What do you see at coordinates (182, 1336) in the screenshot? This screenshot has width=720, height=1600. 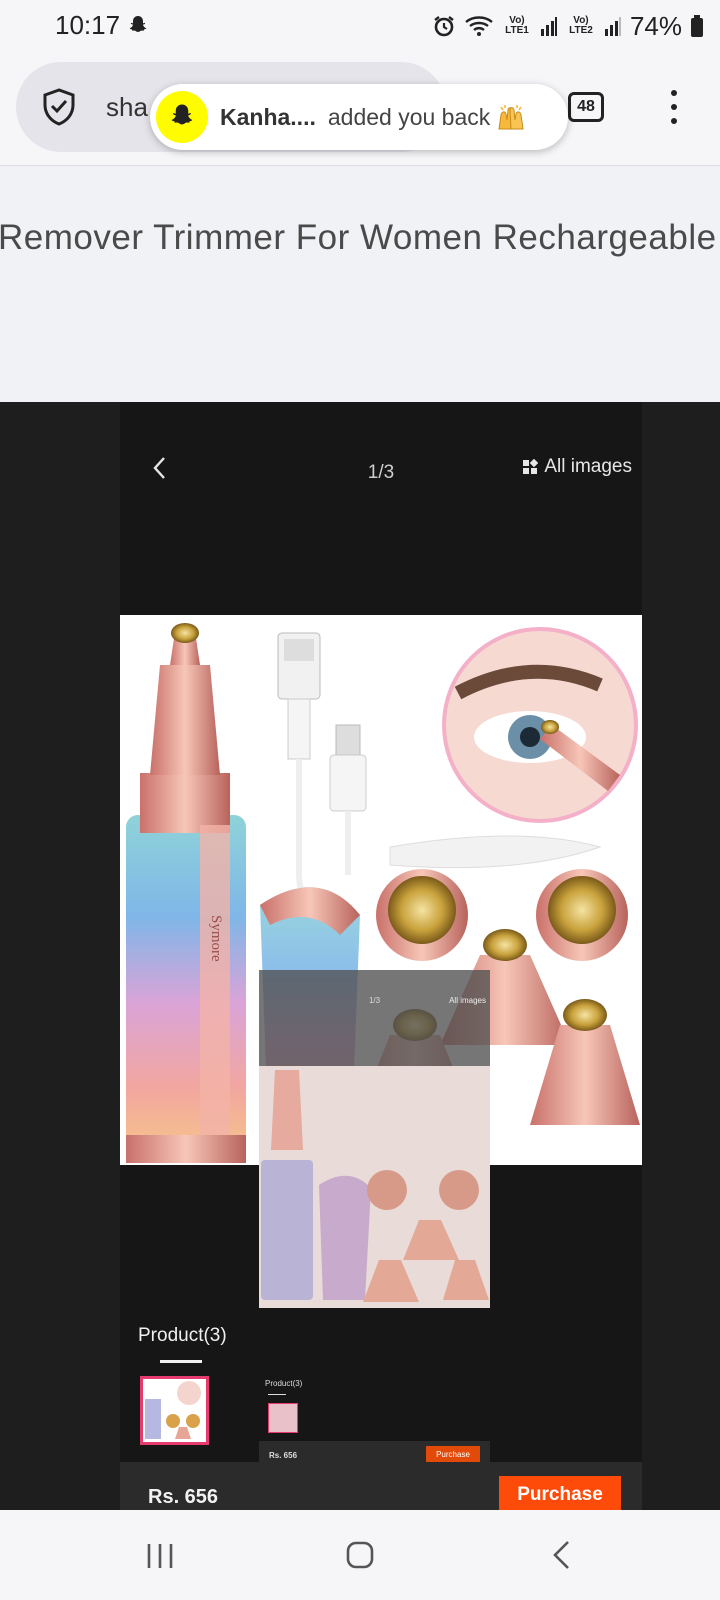 I see `tab-product: Product(3)` at bounding box center [182, 1336].